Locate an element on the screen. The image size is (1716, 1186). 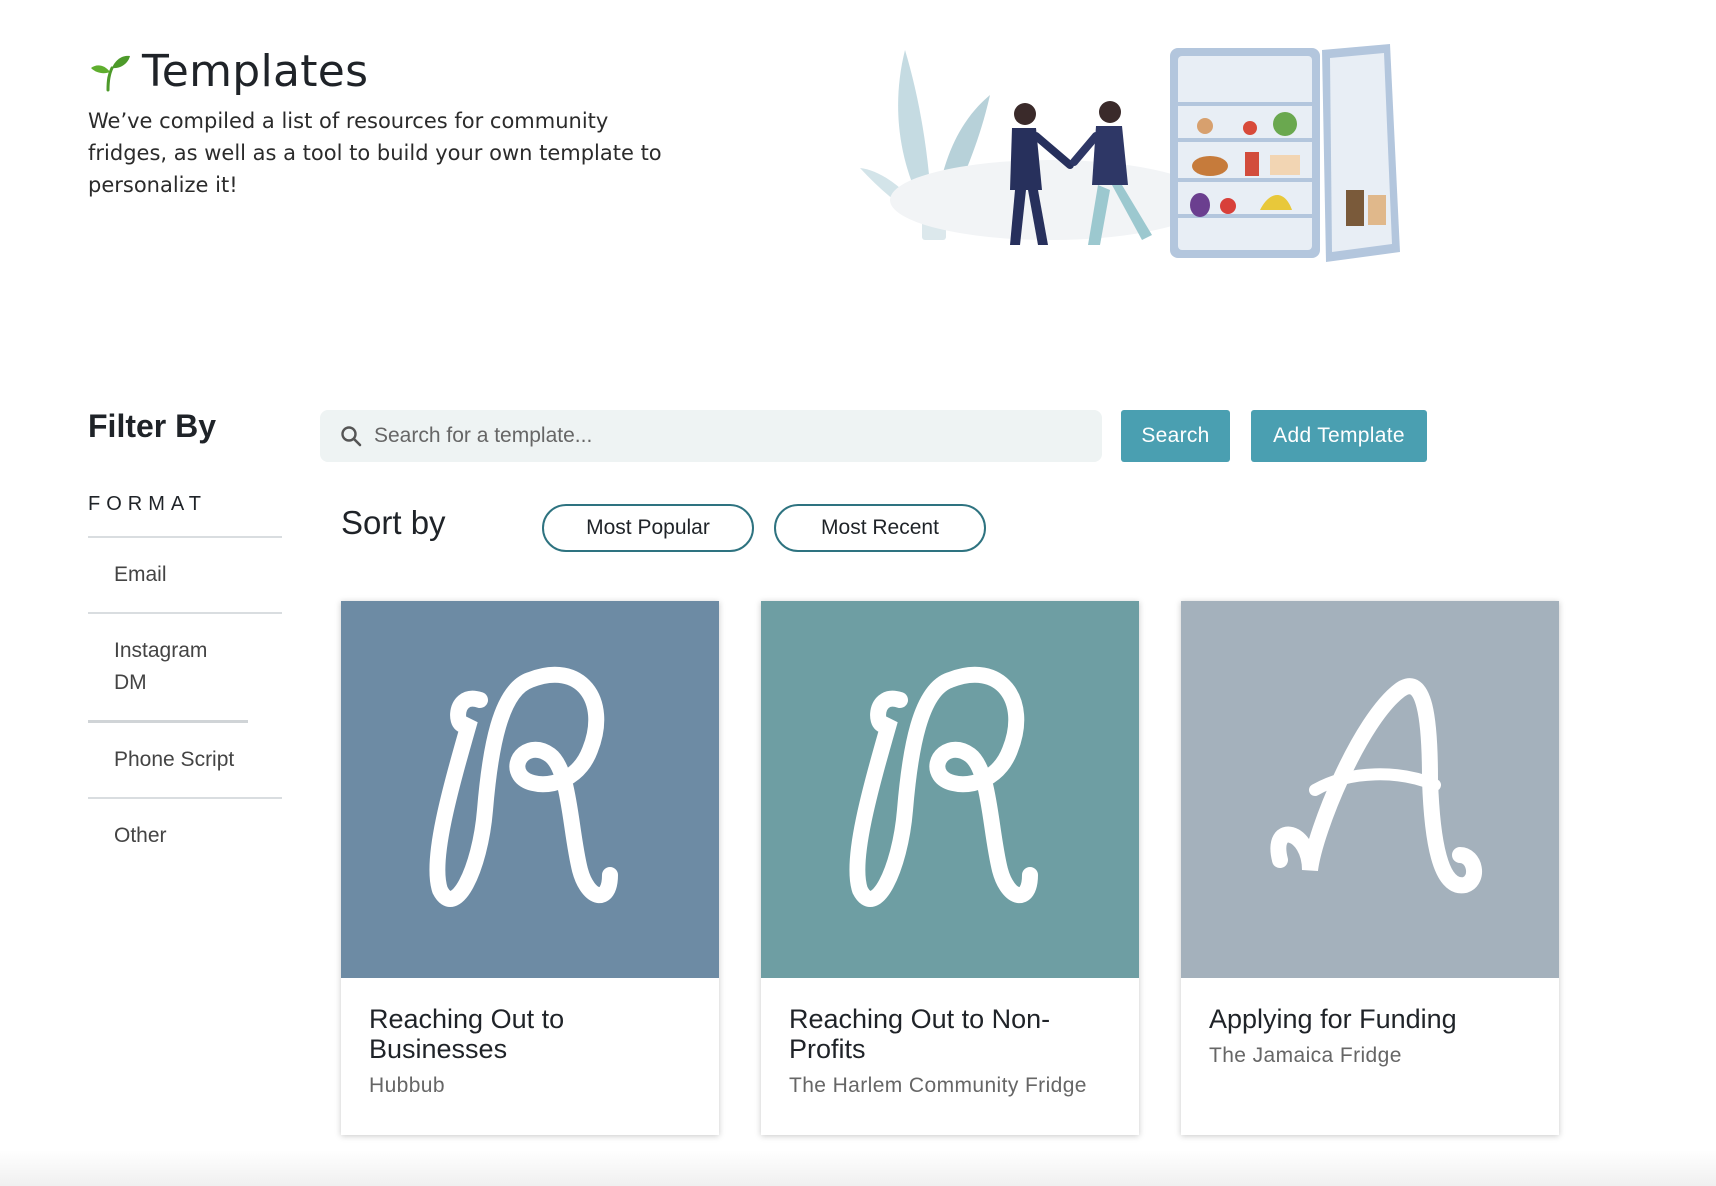
sort-label: Sort by is located at coordinates (393, 522).